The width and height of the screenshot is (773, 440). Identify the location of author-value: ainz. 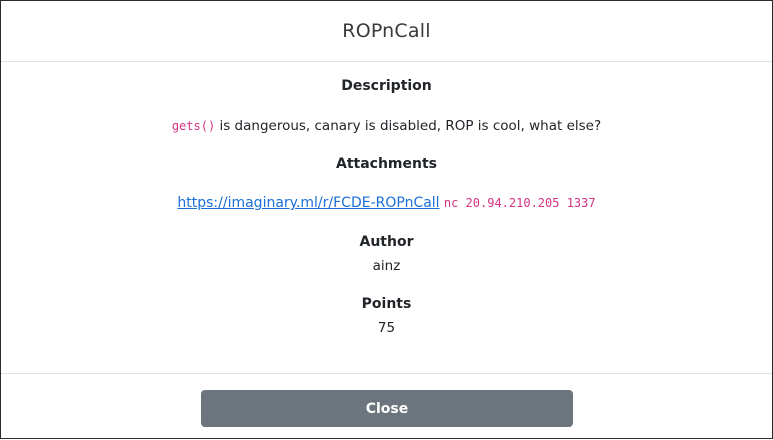
(386, 266).